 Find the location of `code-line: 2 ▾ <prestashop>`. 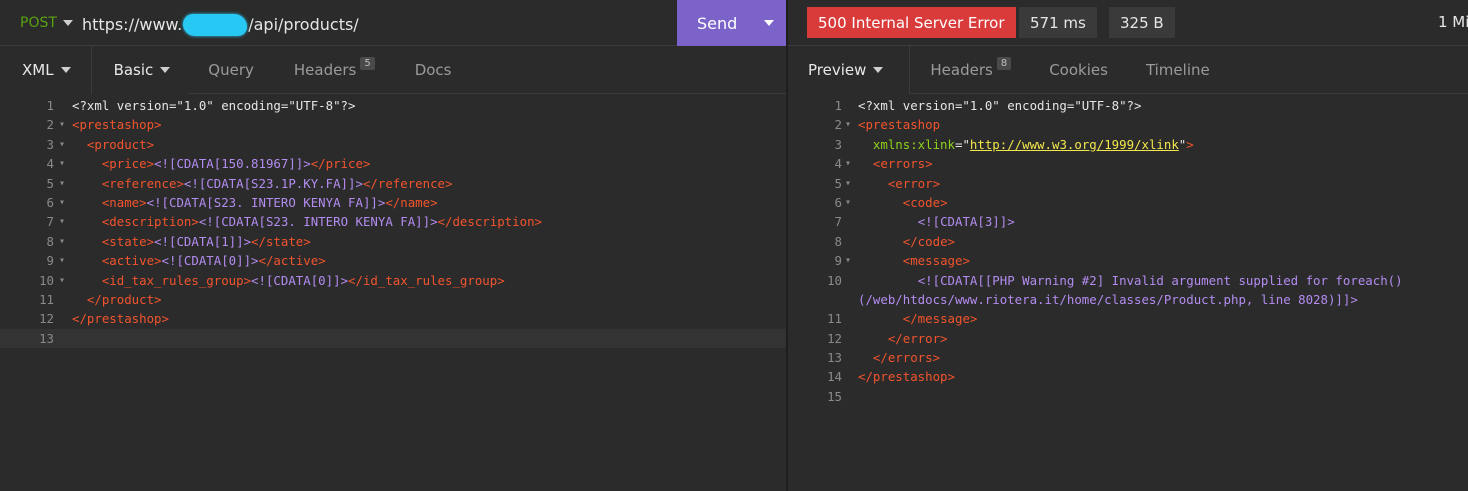

code-line: 2 ▾ <prestashop> is located at coordinates (393, 124).